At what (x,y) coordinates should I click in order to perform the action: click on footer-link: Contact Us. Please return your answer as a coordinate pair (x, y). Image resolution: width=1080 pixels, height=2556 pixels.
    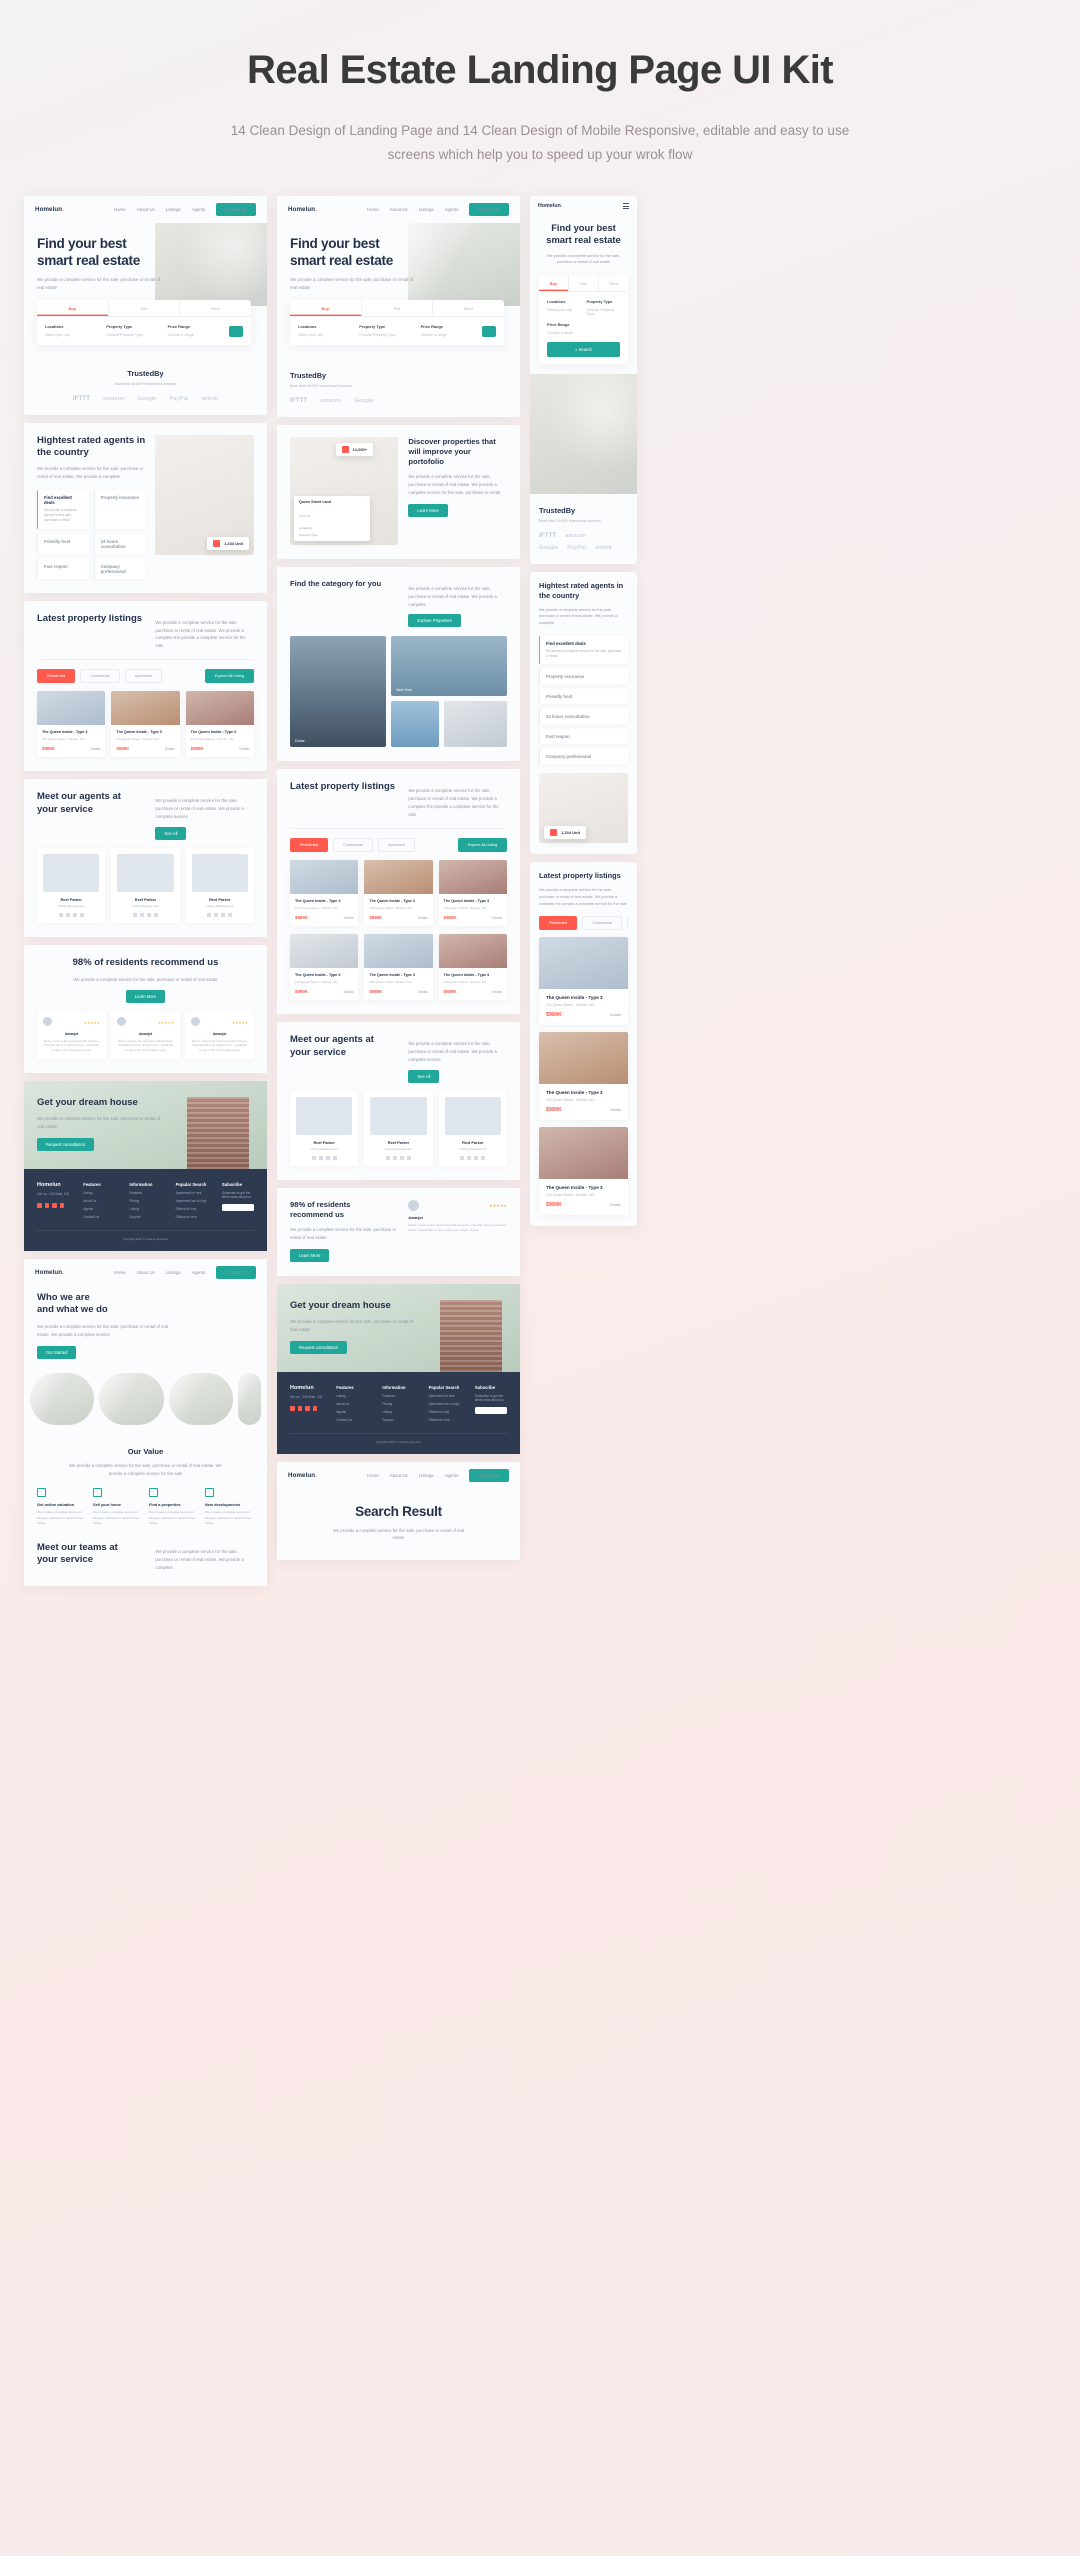
    Looking at the image, I should click on (99, 1217).